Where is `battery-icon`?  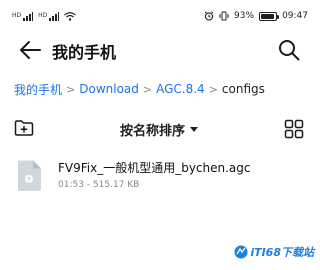 battery-icon is located at coordinates (269, 16).